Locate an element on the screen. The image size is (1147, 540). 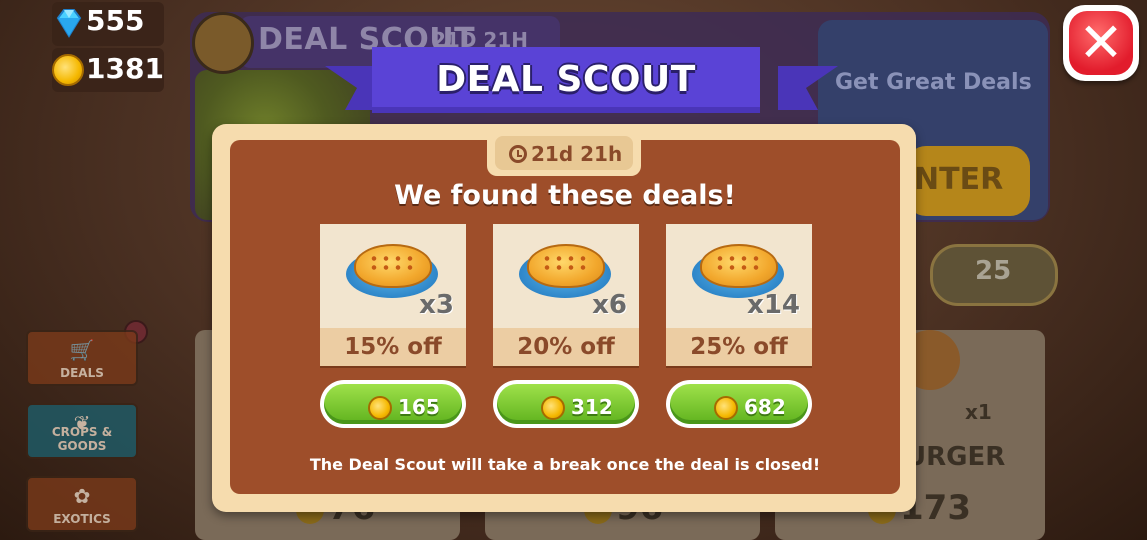
close-icon: ✕ is located at coordinates (1101, 43).